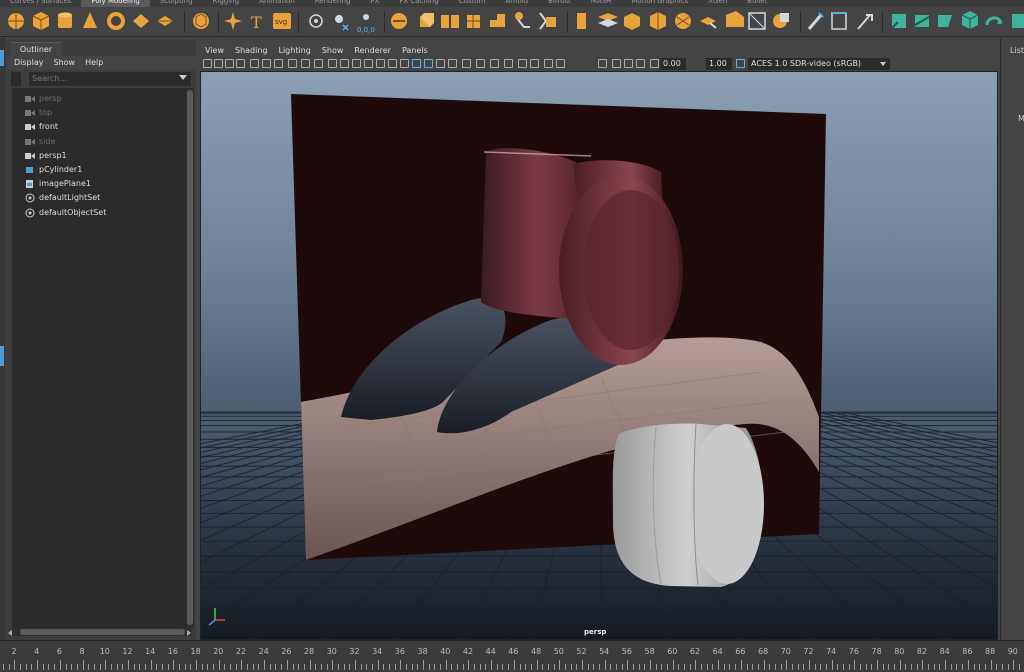 This screenshot has width=1024, height=672. I want to click on poly-torus-icon, so click(116, 21).